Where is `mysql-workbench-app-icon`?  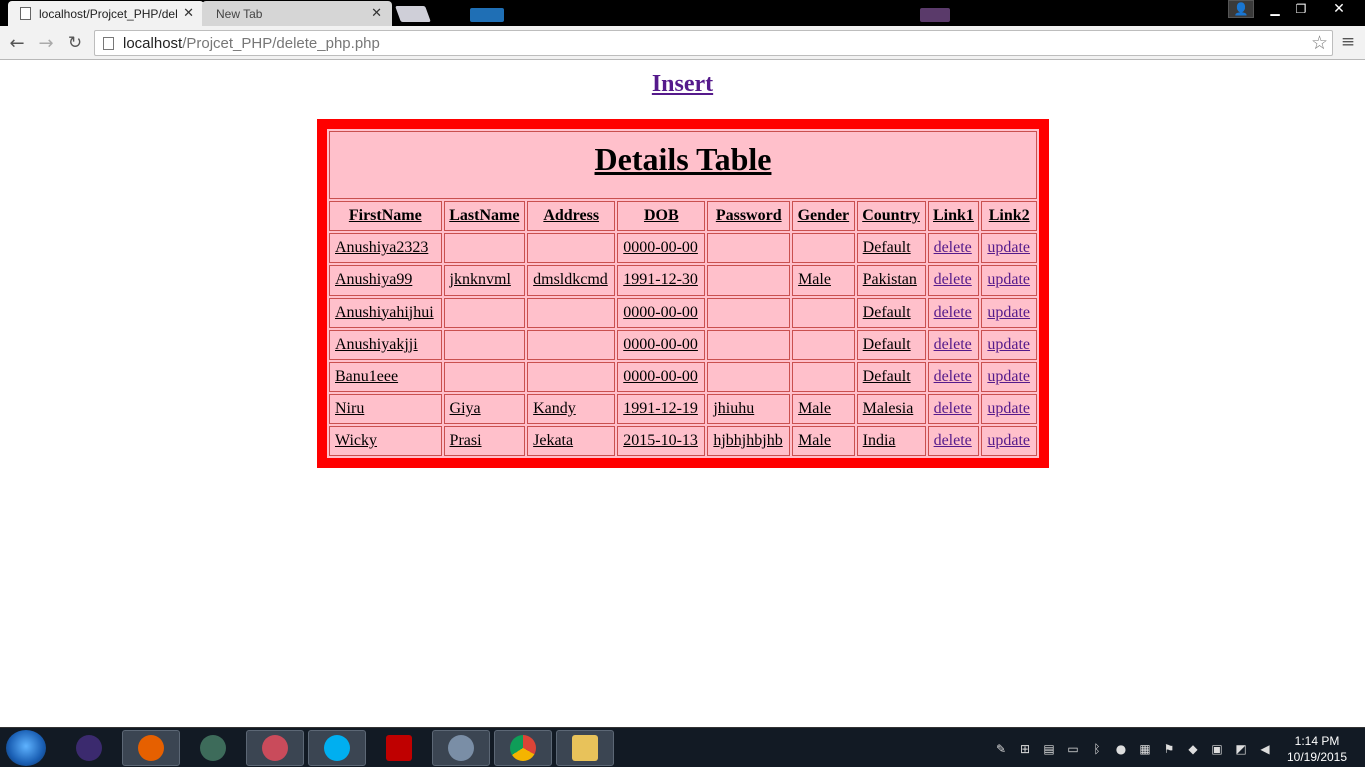
mysql-workbench-app-icon is located at coordinates (213, 748).